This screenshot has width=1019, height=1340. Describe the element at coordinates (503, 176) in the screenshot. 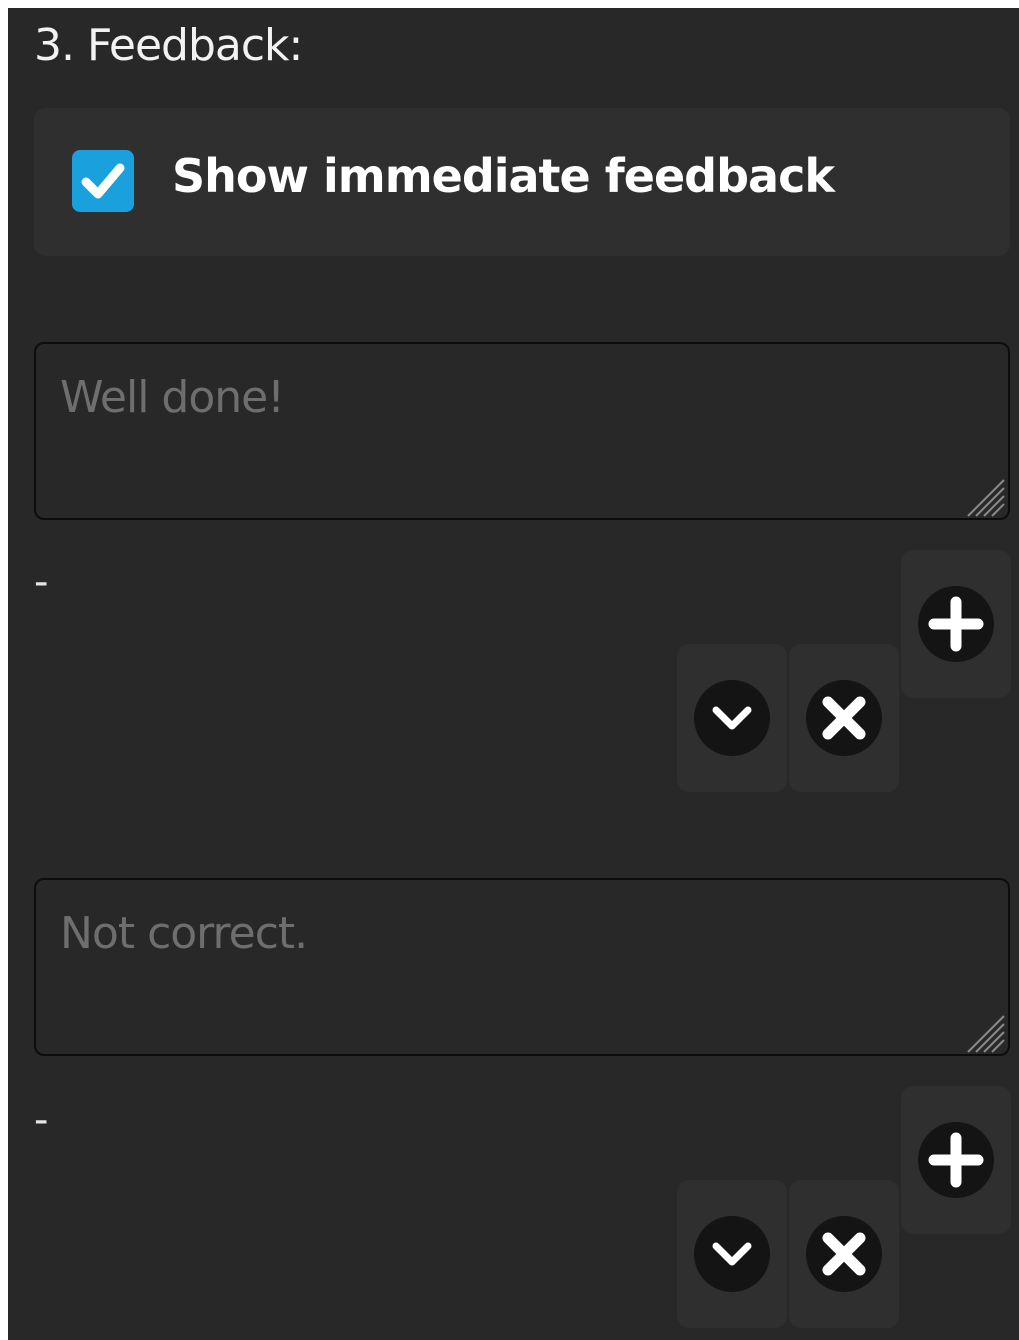

I see `immediate-feedback-label: Show immediate feedback` at that location.